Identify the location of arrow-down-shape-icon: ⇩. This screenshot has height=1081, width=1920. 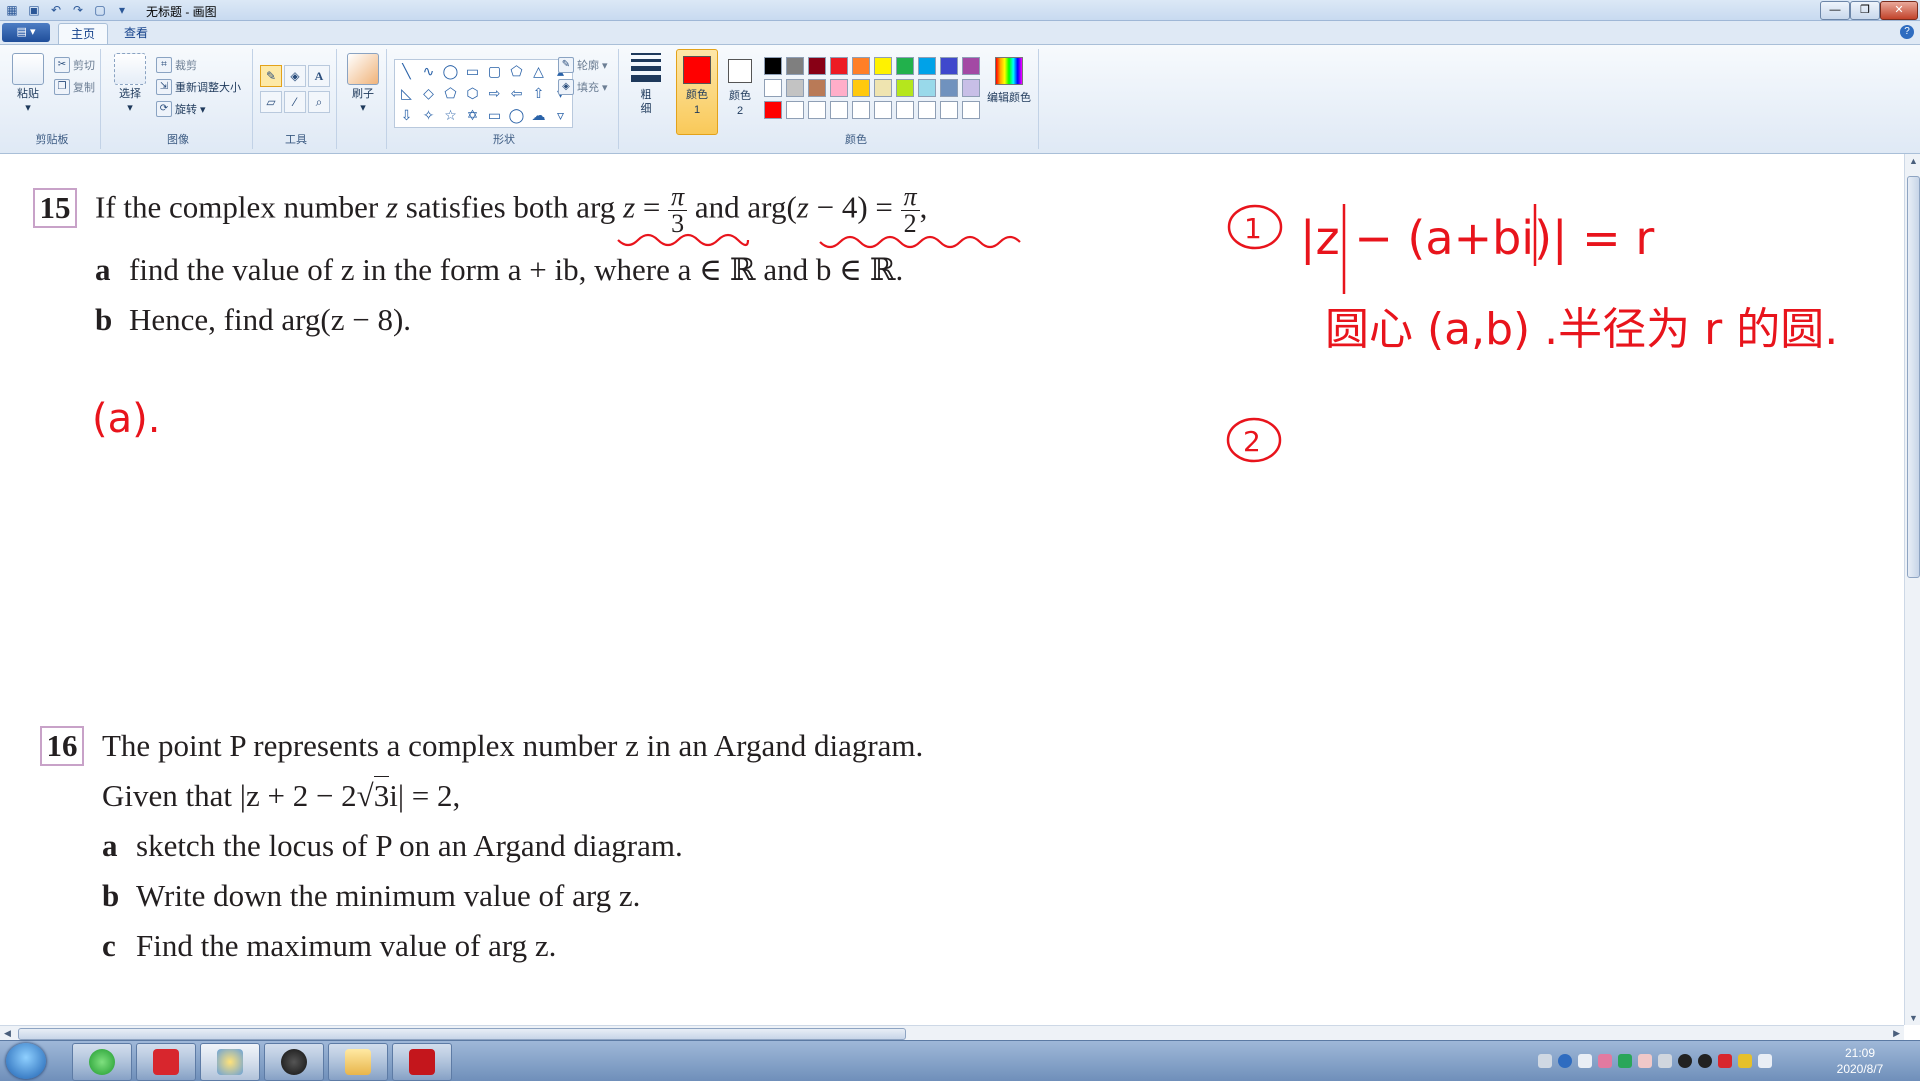
(406, 115).